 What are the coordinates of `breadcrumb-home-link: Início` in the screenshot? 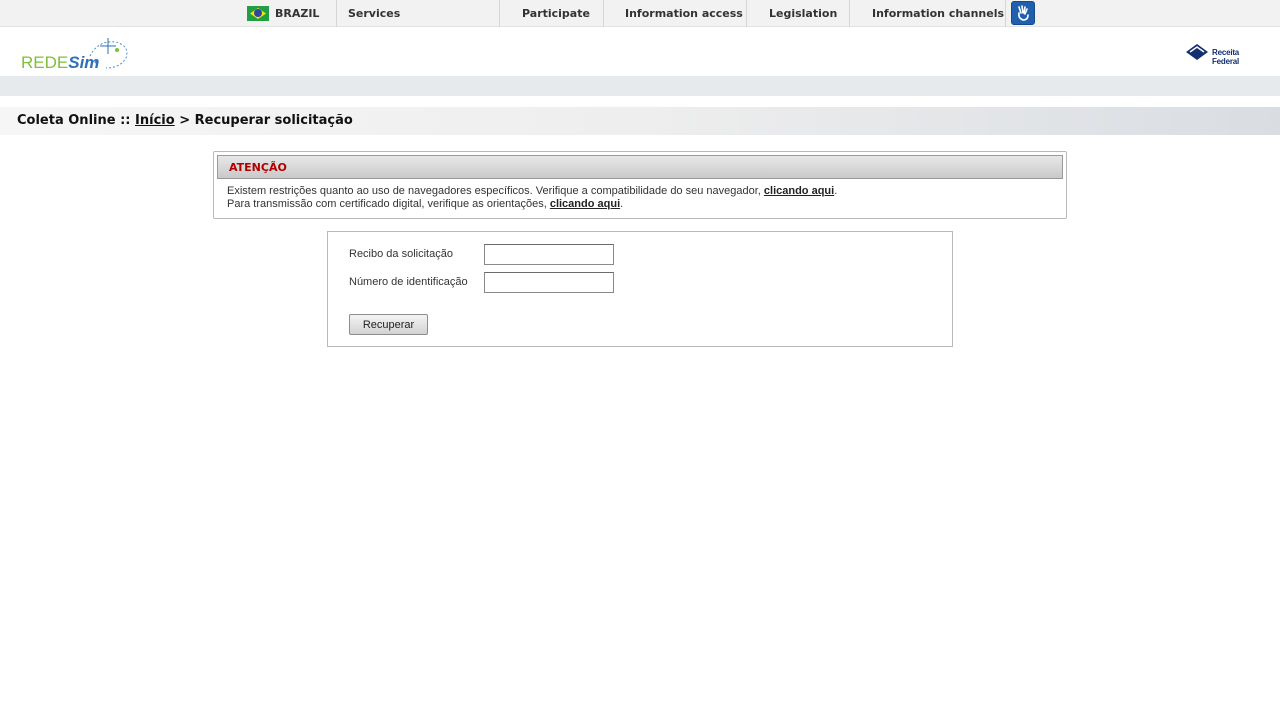 It's located at (155, 120).